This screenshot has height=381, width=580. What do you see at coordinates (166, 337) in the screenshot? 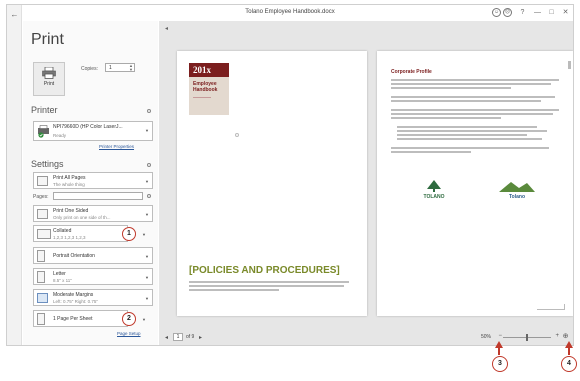
I see `previous-page-icon: ◂` at bounding box center [166, 337].